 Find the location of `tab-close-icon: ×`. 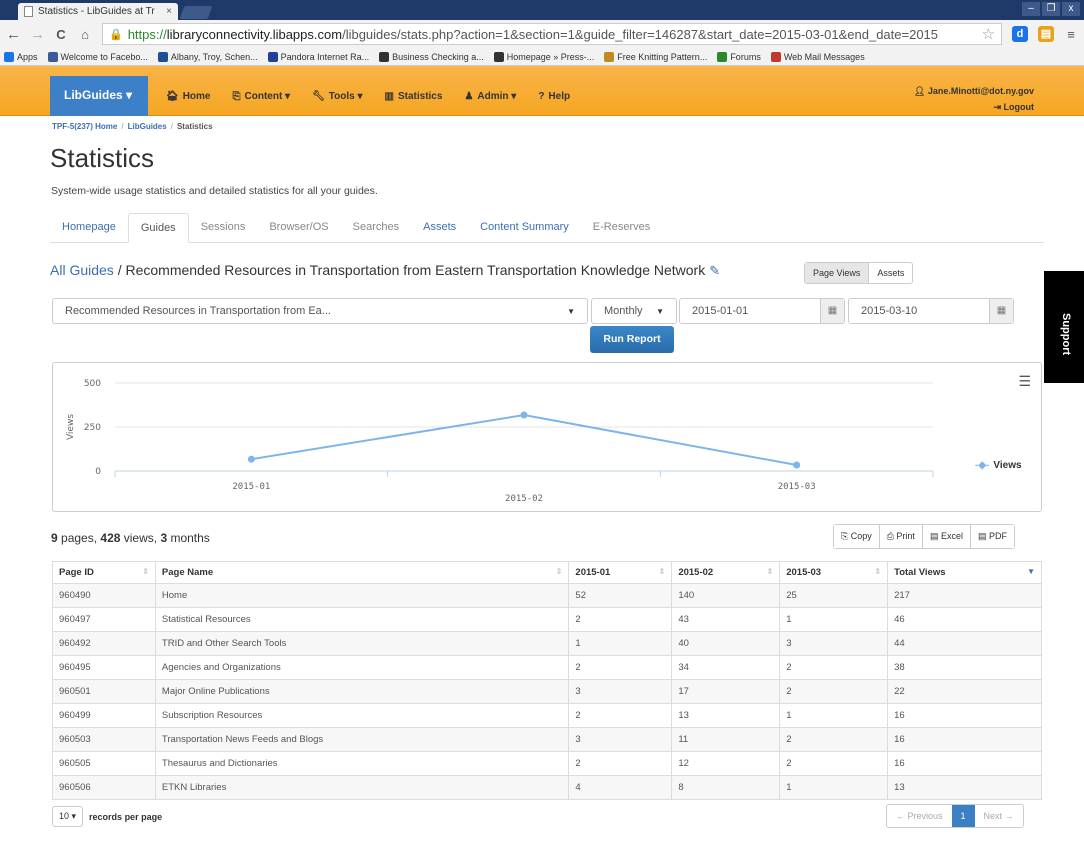

tab-close-icon: × is located at coordinates (169, 11).